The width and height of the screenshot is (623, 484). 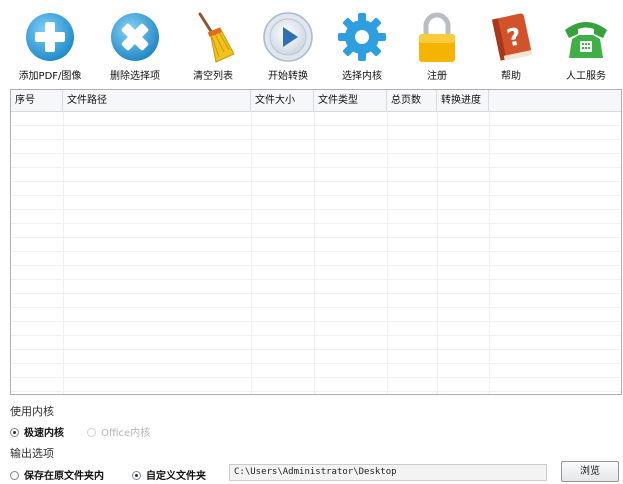 What do you see at coordinates (126, 433) in the screenshot?
I see `office-engine-label: Office内核` at bounding box center [126, 433].